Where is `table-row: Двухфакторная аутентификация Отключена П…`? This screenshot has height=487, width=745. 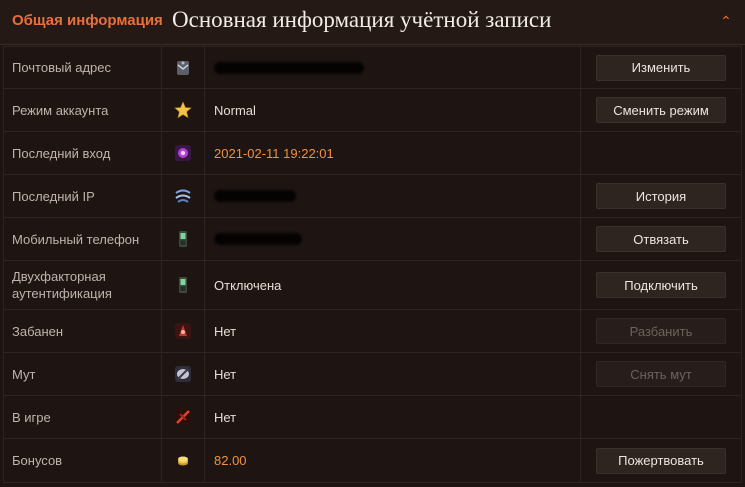
table-row: Двухфакторная аутентификация Отключена П… is located at coordinates (372, 285).